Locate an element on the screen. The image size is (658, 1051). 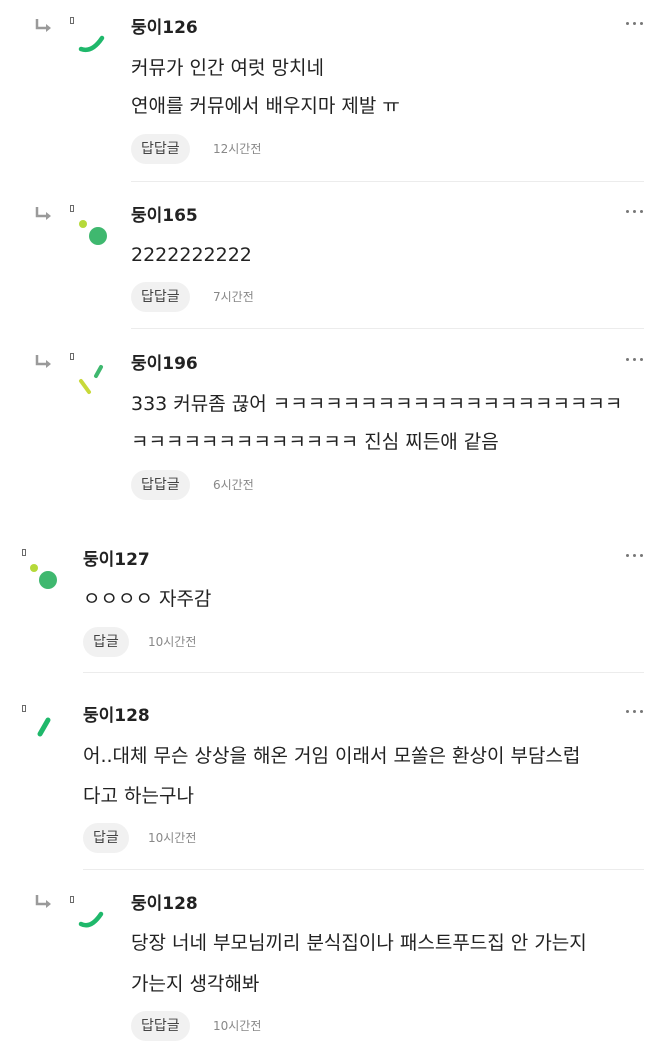
comment-author: 둥이126 is located at coordinates (164, 28).